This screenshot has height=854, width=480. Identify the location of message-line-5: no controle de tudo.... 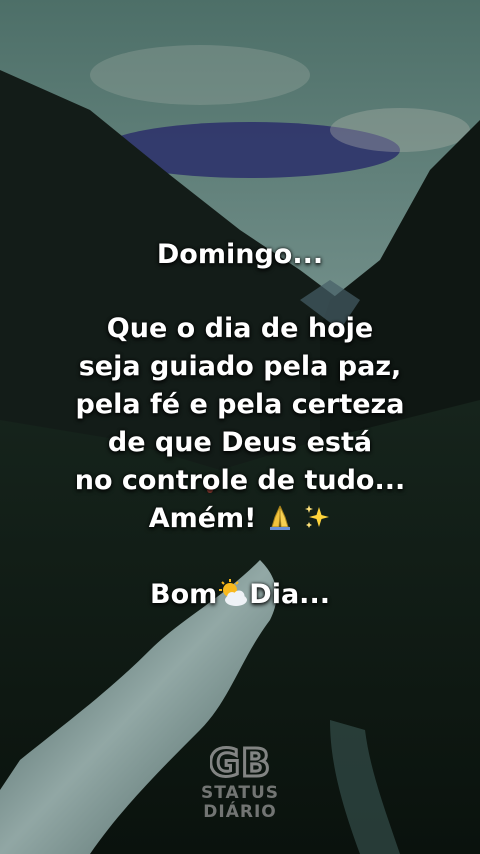
(240, 480).